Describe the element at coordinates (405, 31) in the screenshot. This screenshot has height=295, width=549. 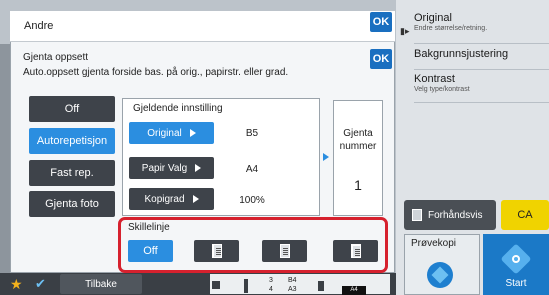
I see `play-arrow-icon: ▮▸` at that location.